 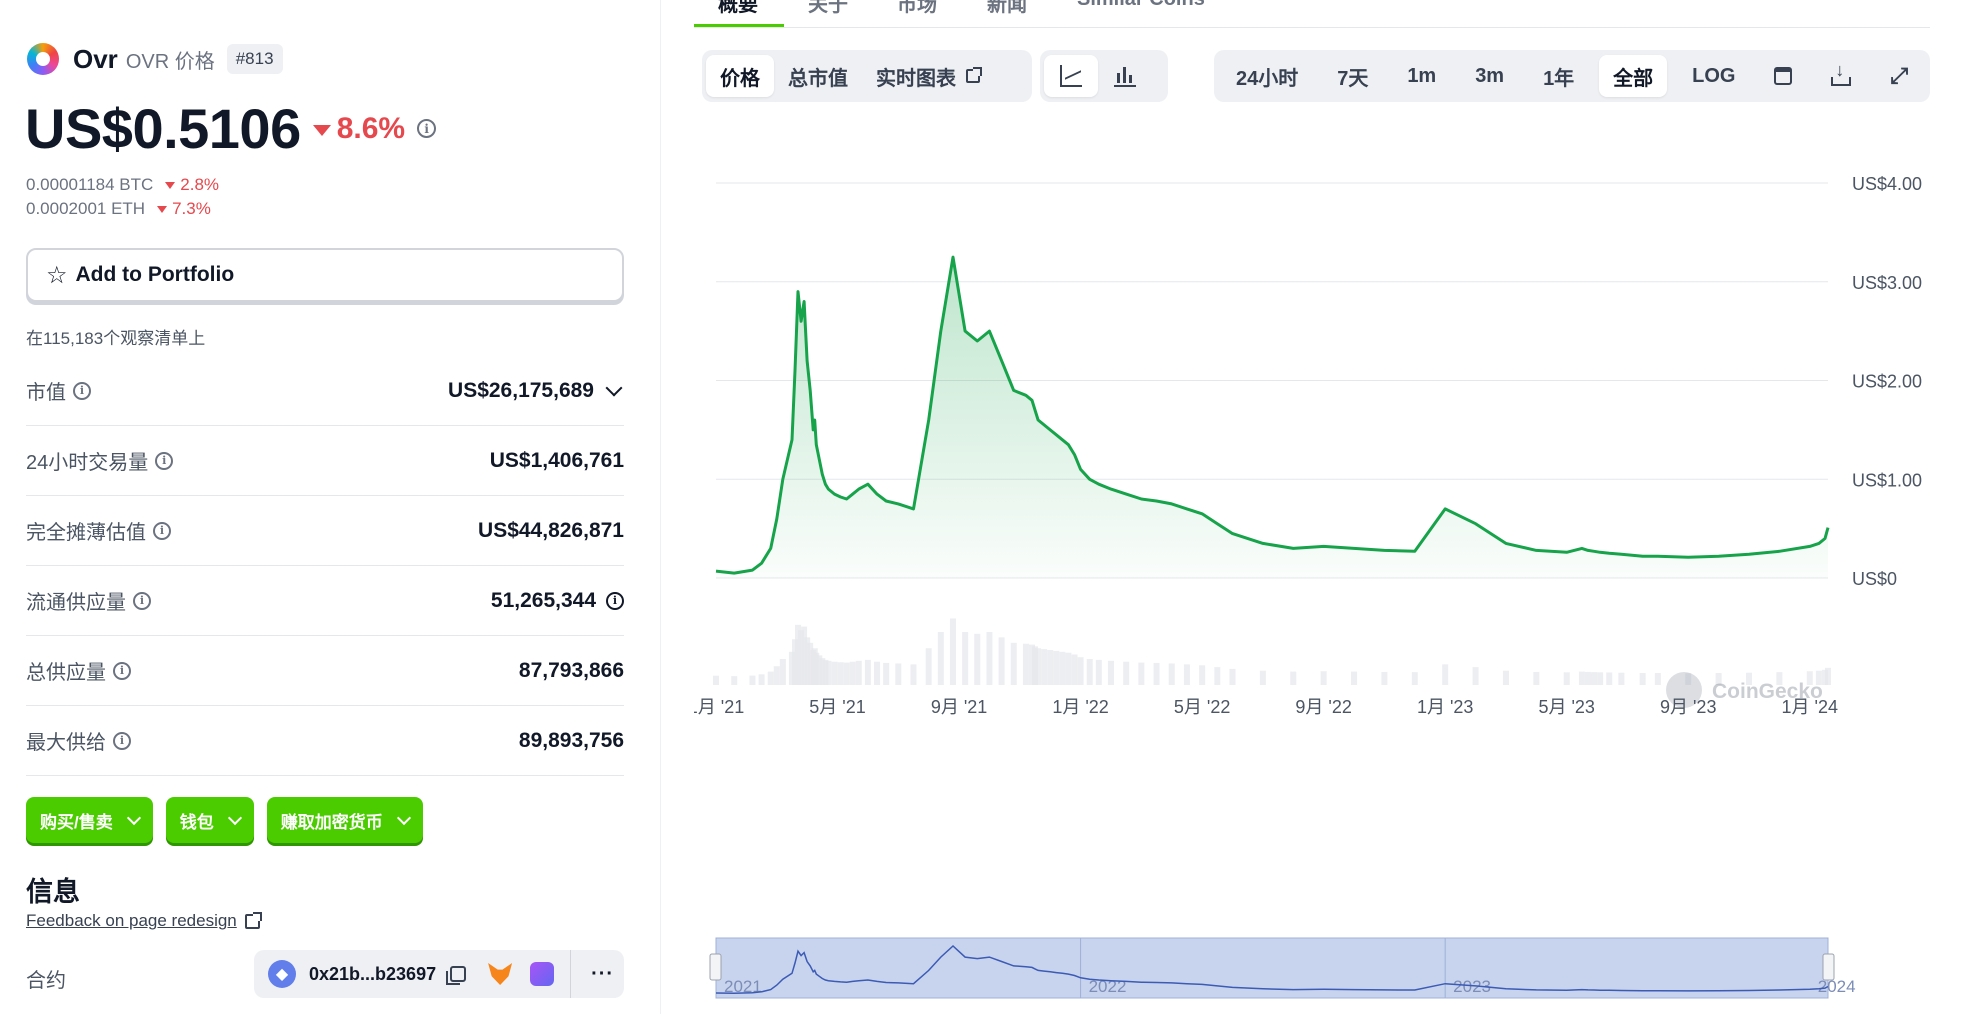 I want to click on action-buttons: 购买/售卖 钱包 赚取加密货币, so click(x=224, y=820).